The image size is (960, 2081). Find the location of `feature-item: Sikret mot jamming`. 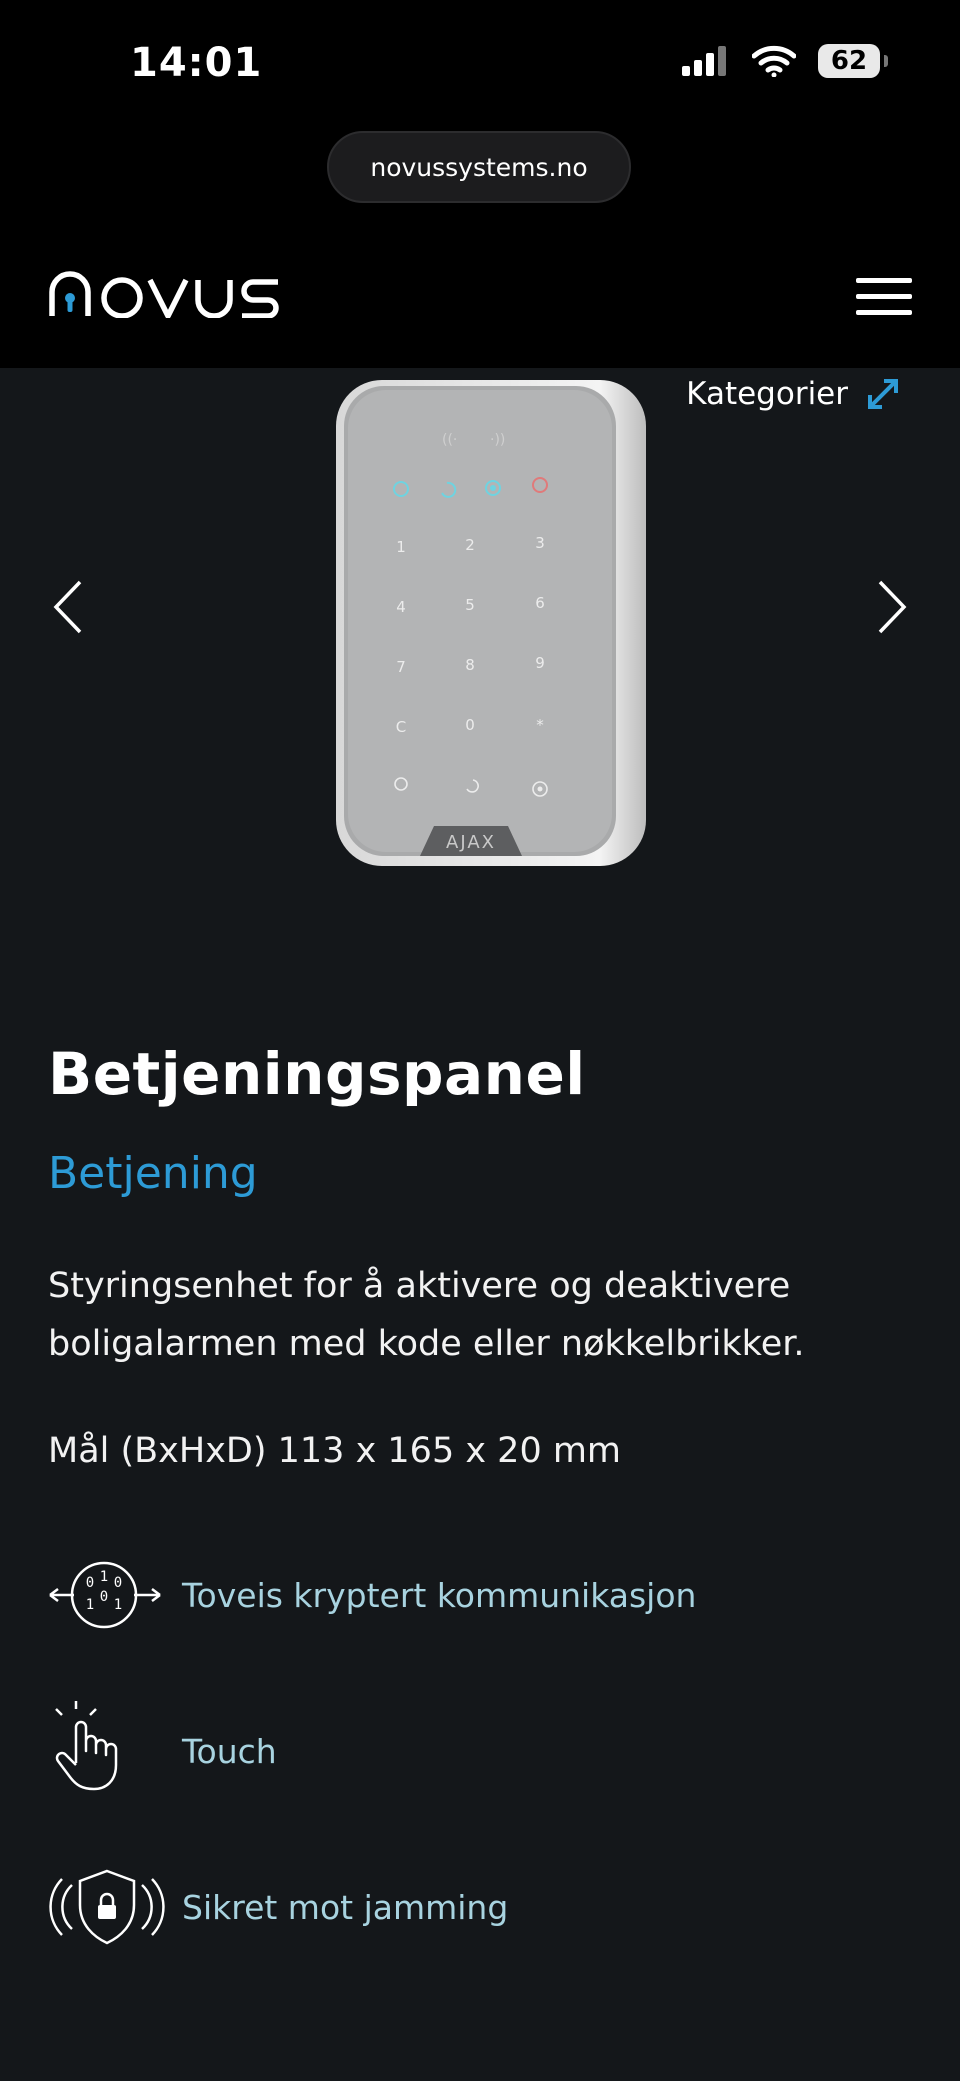

feature-item: Sikret mot jamming is located at coordinates (478, 1907).